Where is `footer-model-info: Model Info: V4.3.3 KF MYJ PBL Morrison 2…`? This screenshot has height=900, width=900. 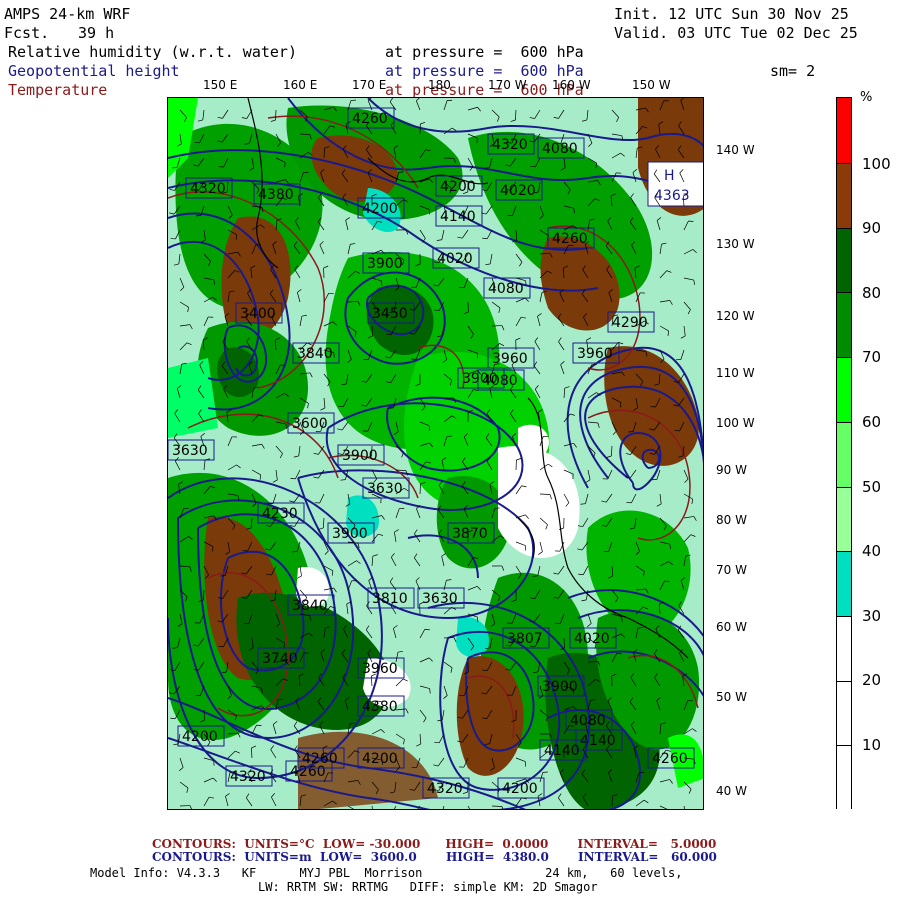 footer-model-info: Model Info: V4.3.3 KF MYJ PBL Morrison 2… is located at coordinates (386, 873).